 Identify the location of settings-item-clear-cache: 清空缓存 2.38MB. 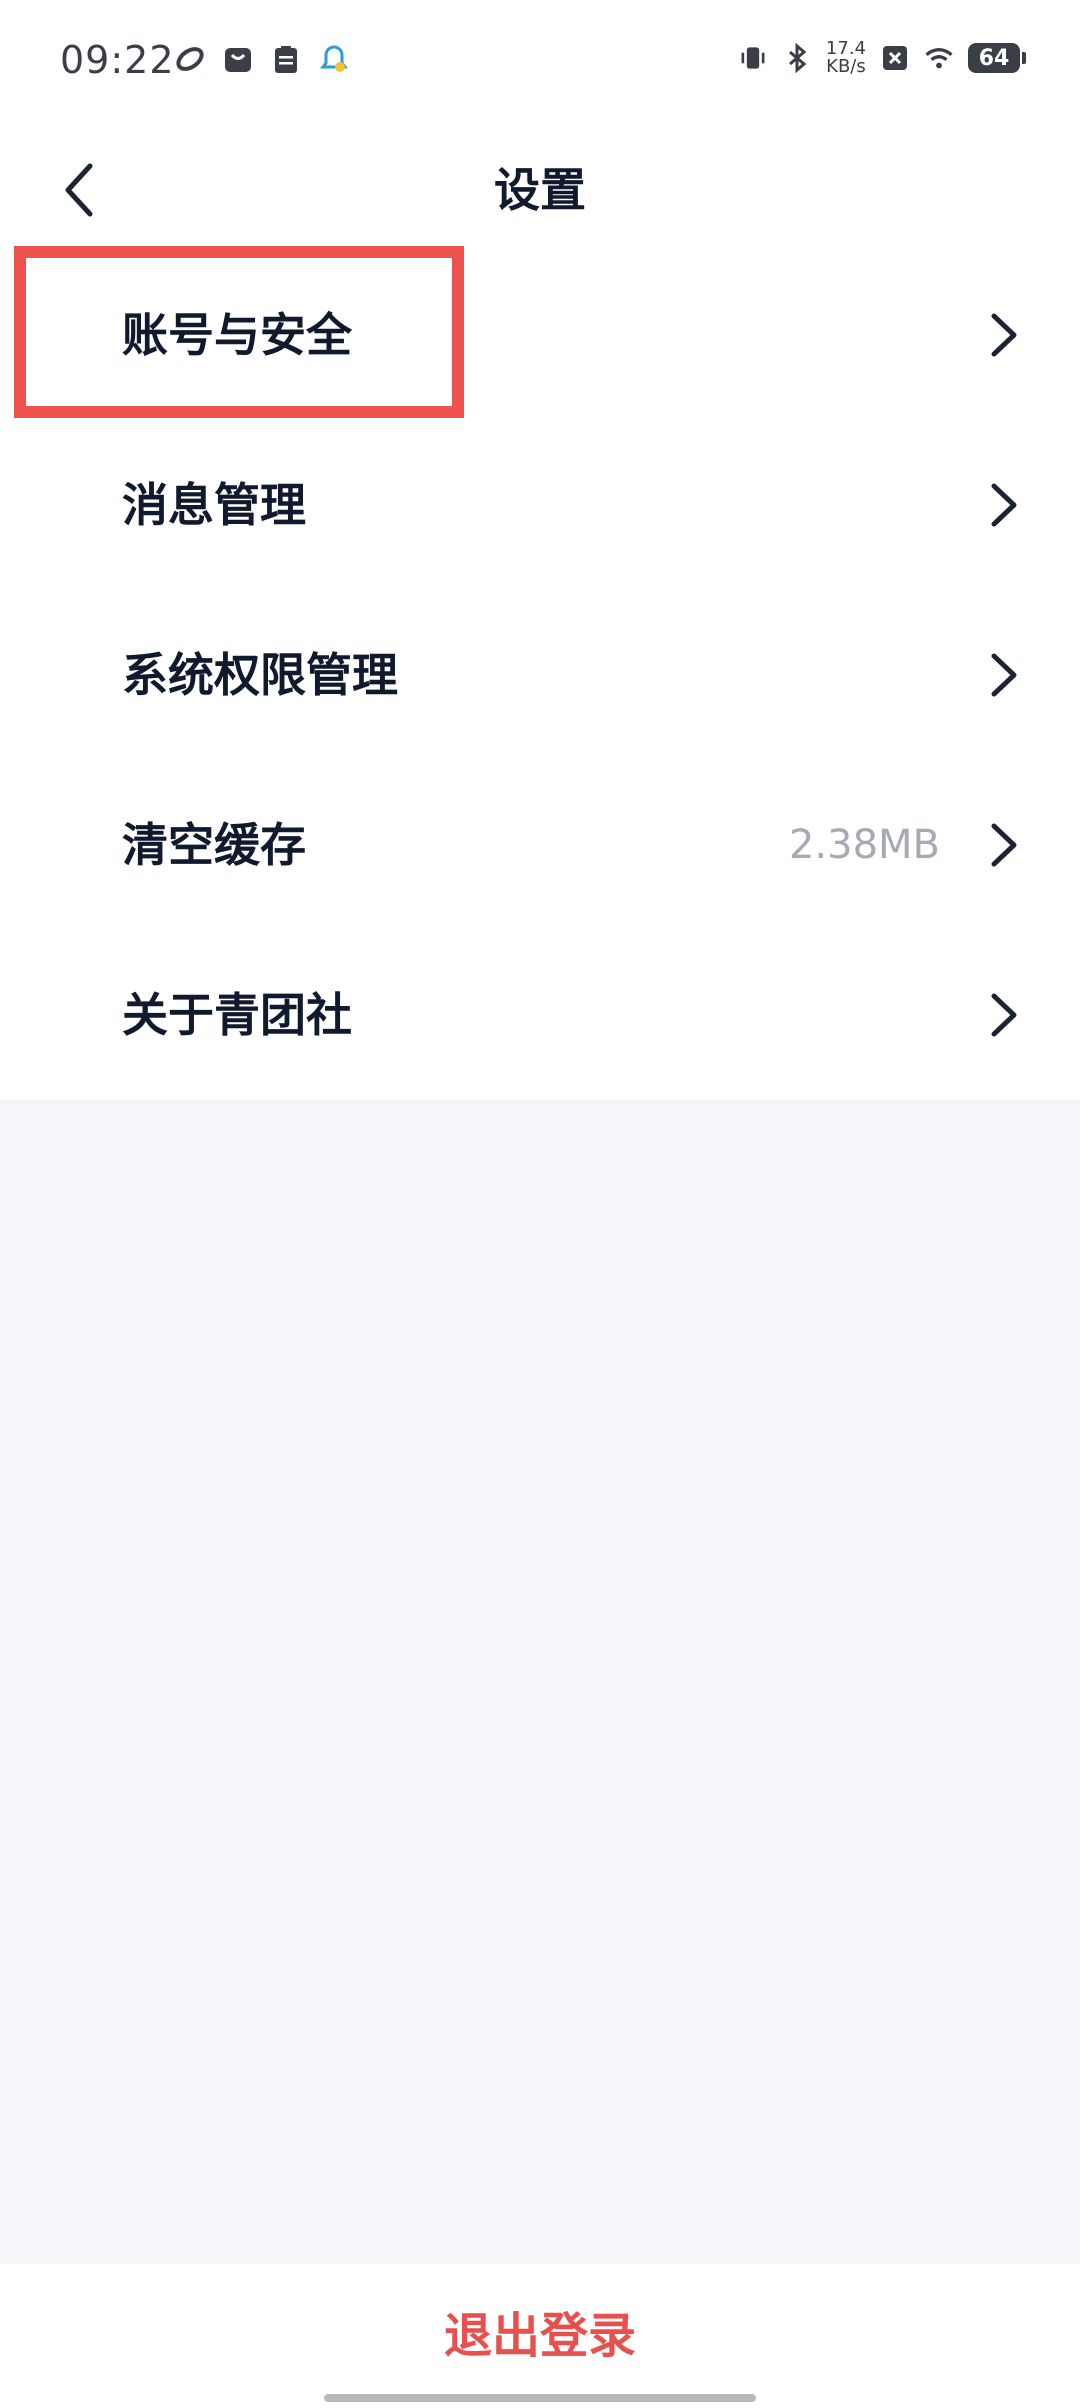
(540, 845).